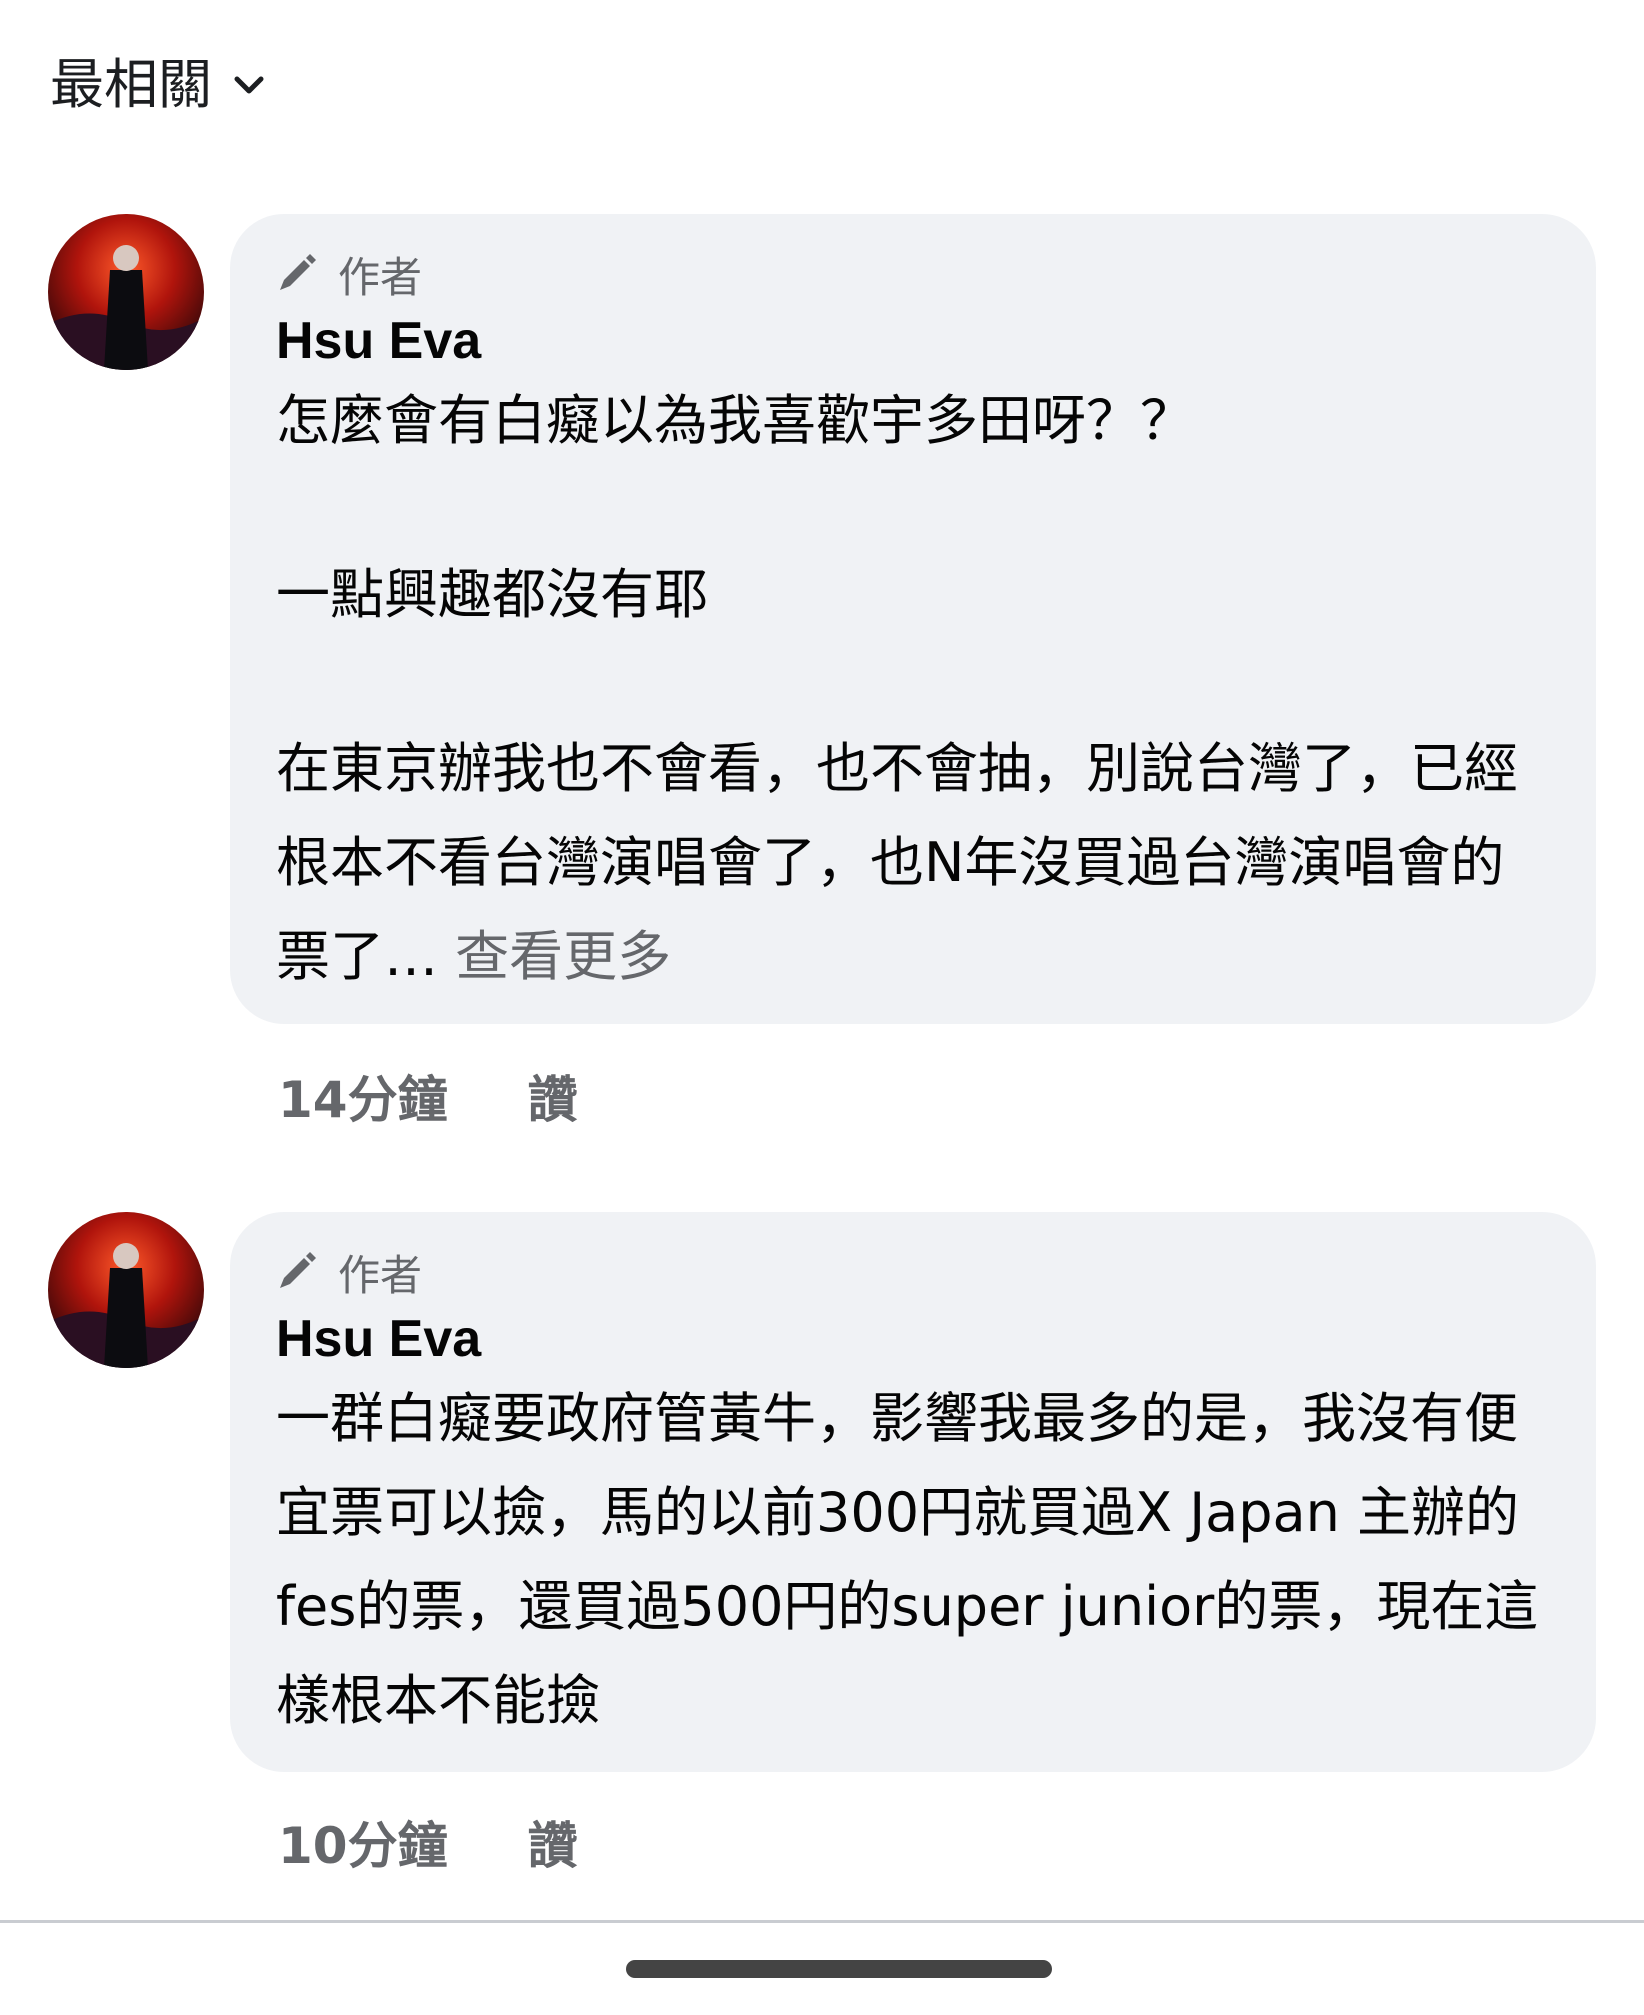  Describe the element at coordinates (492, 594) in the screenshot. I see `comment-paragraph: 一點興趣都沒有耶` at that location.